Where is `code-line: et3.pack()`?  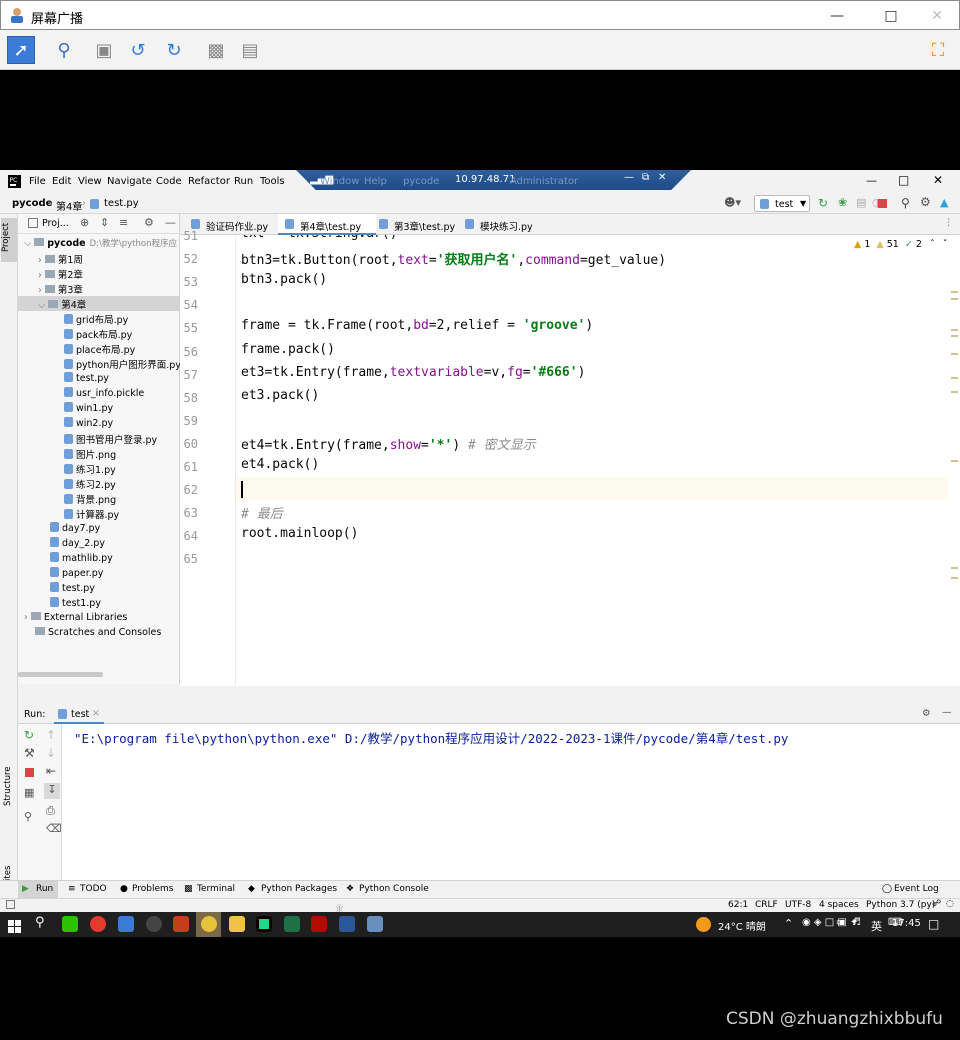 code-line: et3.pack() is located at coordinates (280, 395).